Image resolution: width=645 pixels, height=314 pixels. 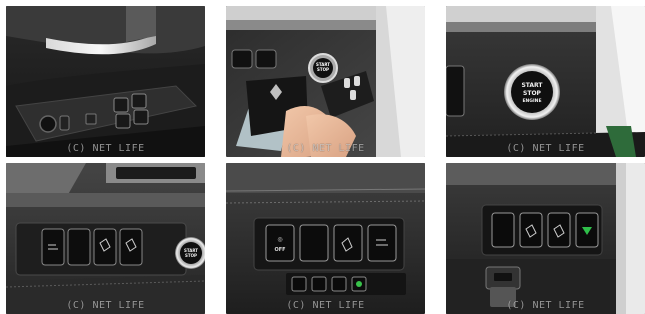 I want to click on photo-start-stop-button: START STOP ENGINE (C) NET LIFE, so click(x=545, y=81).